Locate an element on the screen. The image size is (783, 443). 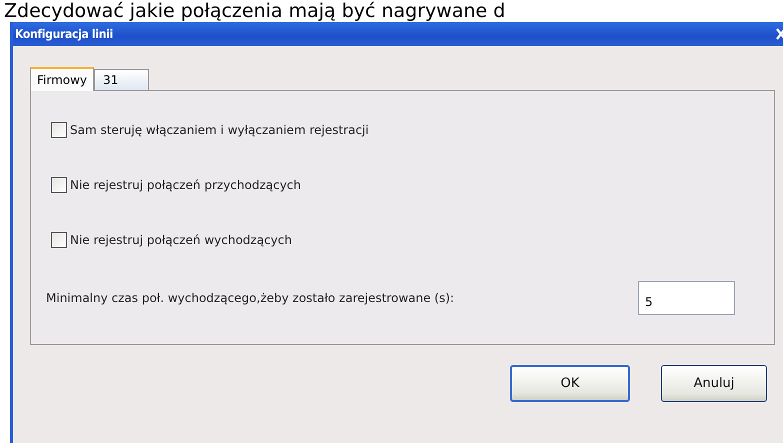
checkbox-label: Nie rejestruj połączeń wychodzących is located at coordinates (181, 240).